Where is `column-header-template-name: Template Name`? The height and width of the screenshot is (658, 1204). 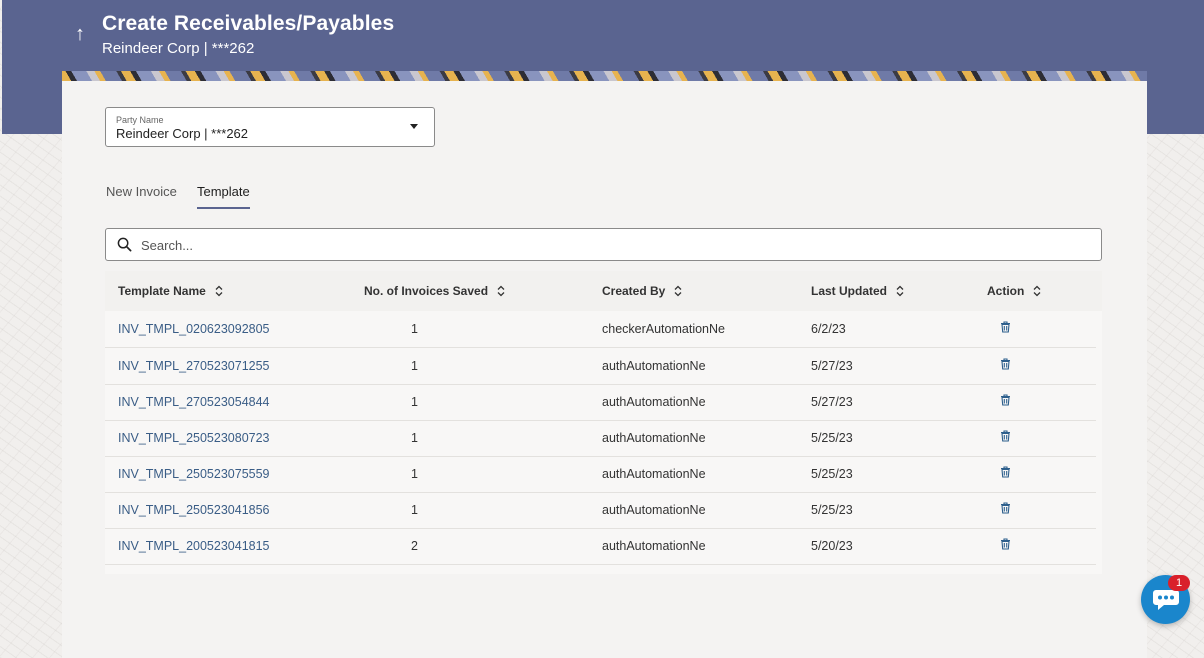
column-header-template-name: Template Name is located at coordinates (171, 291).